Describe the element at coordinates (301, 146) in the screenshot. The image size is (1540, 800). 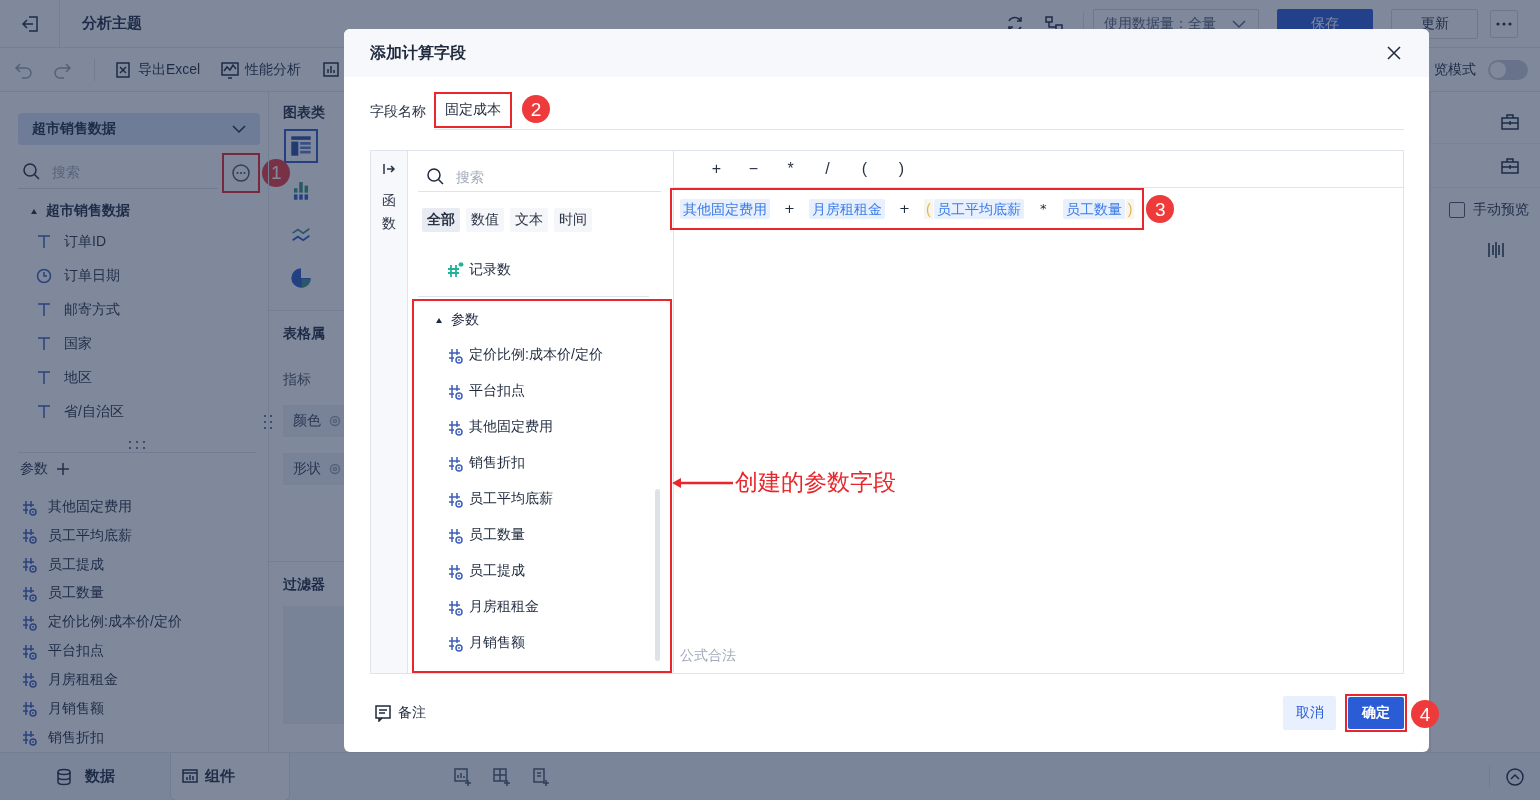
I see `table-chart-icon` at that location.